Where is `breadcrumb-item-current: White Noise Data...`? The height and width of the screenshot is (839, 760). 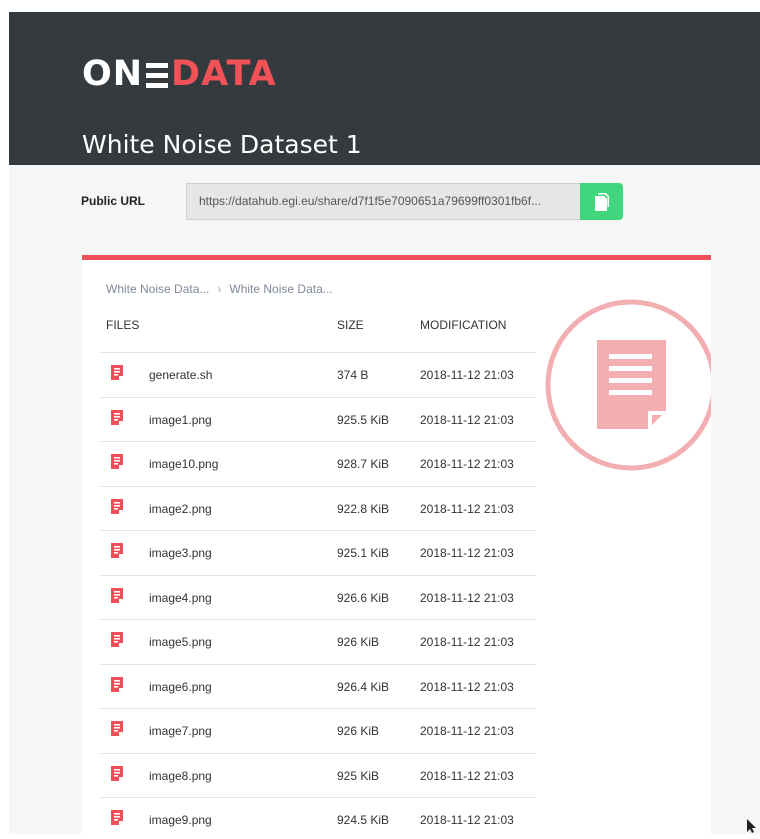
breadcrumb-item-current: White Noise Data... is located at coordinates (280, 289).